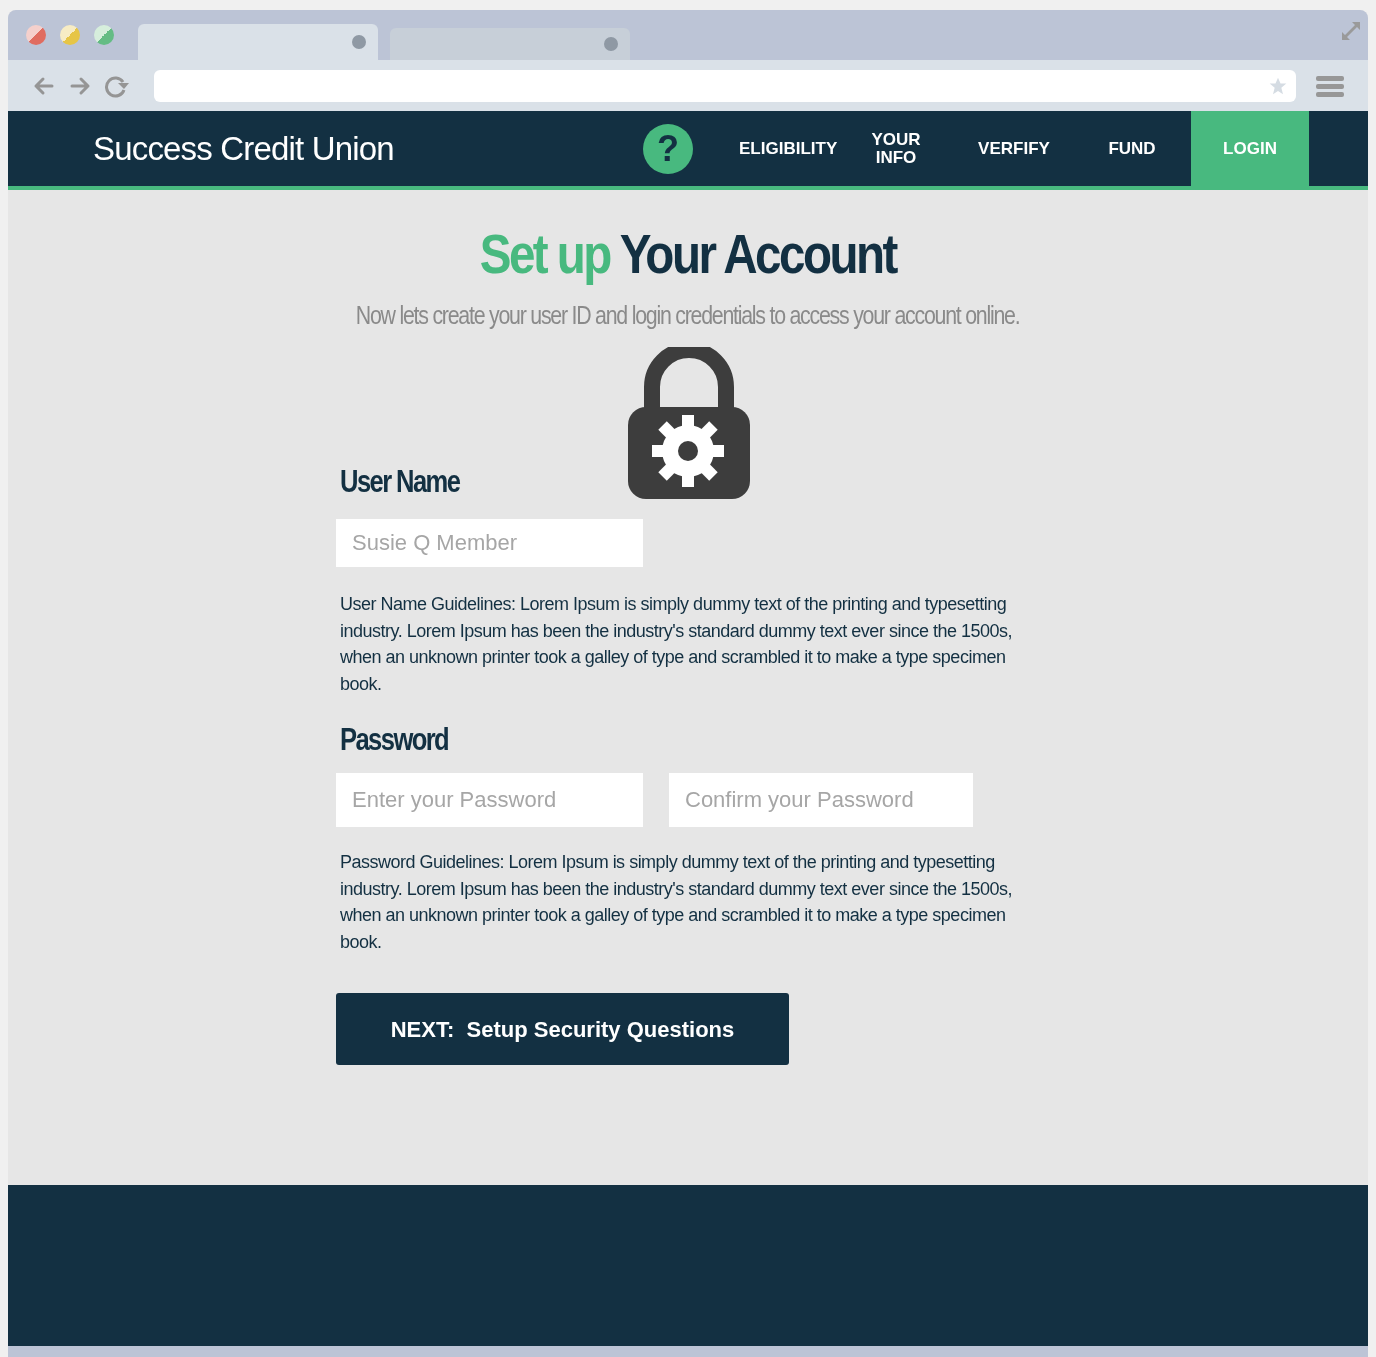 This screenshot has height=1357, width=1376. What do you see at coordinates (394, 739) in the screenshot?
I see `section-heading: Password` at bounding box center [394, 739].